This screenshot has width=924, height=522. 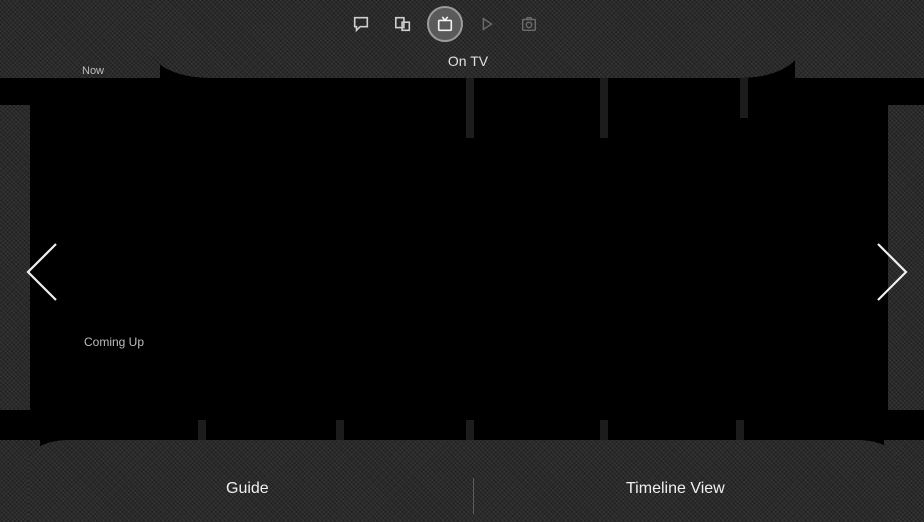 What do you see at coordinates (675, 489) in the screenshot?
I see `timeline-view-button: Timeline View` at bounding box center [675, 489].